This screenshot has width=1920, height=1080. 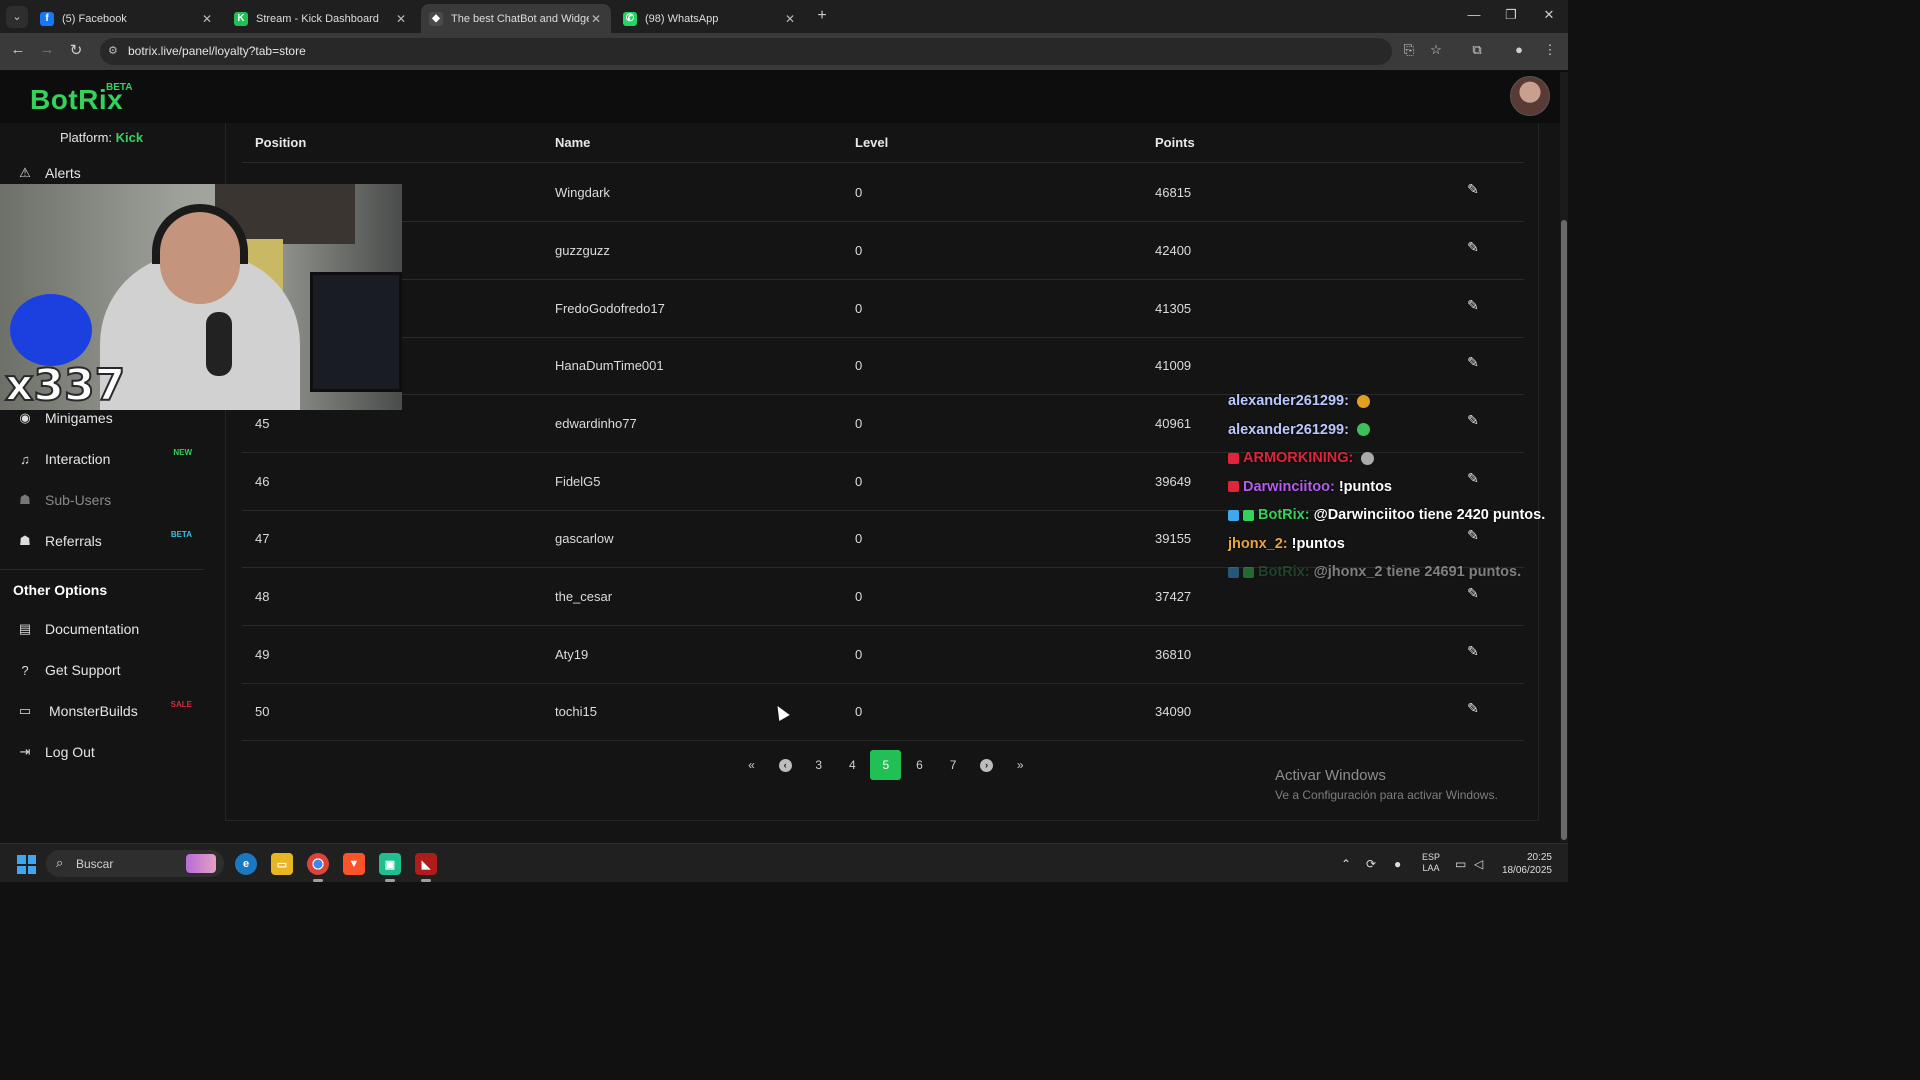 I want to click on chat-message: Darwinciitoo: !puntos, so click(x=1398, y=487).